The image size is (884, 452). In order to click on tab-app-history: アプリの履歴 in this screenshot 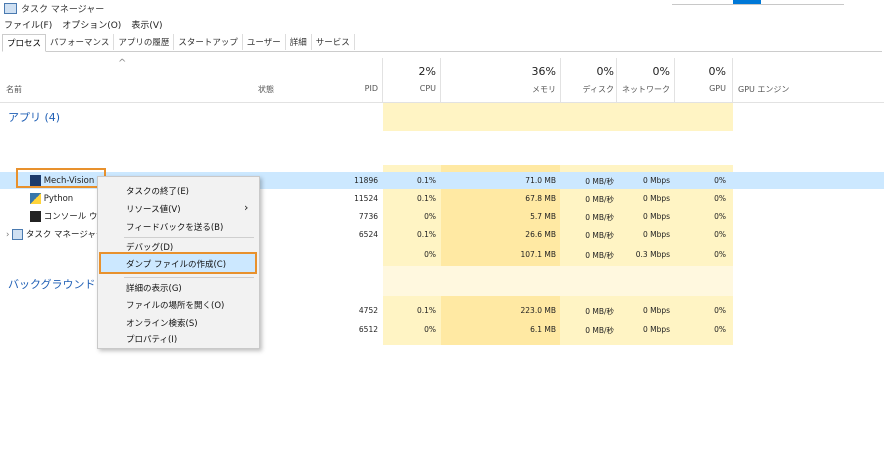, I will do `click(144, 42)`.